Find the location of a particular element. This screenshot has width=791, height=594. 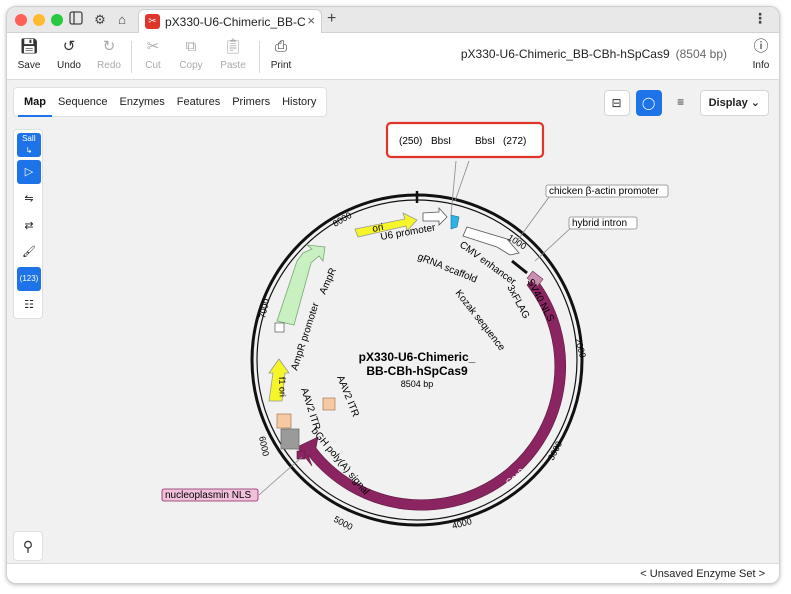

settings-gear-icon: ⚙ is located at coordinates (100, 20).